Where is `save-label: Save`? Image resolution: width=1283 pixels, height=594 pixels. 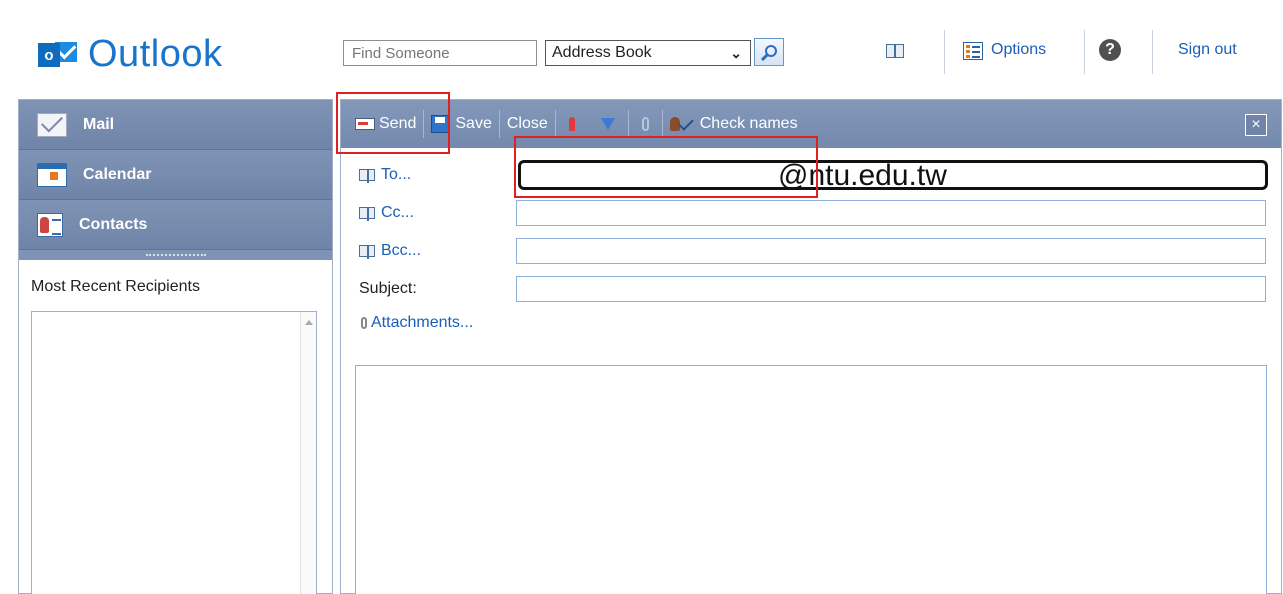
save-label: Save is located at coordinates (473, 123).